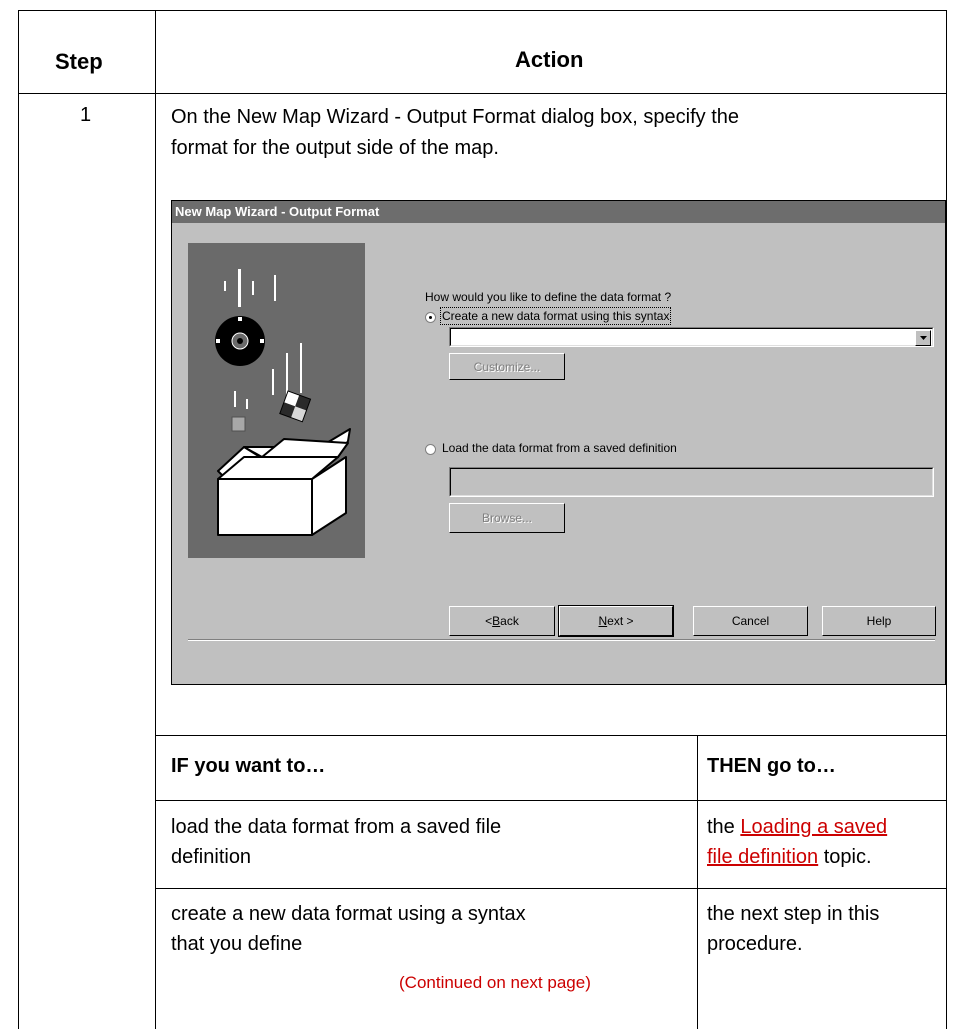  Describe the element at coordinates (482, 10) in the screenshot. I see `table-top-border` at that location.